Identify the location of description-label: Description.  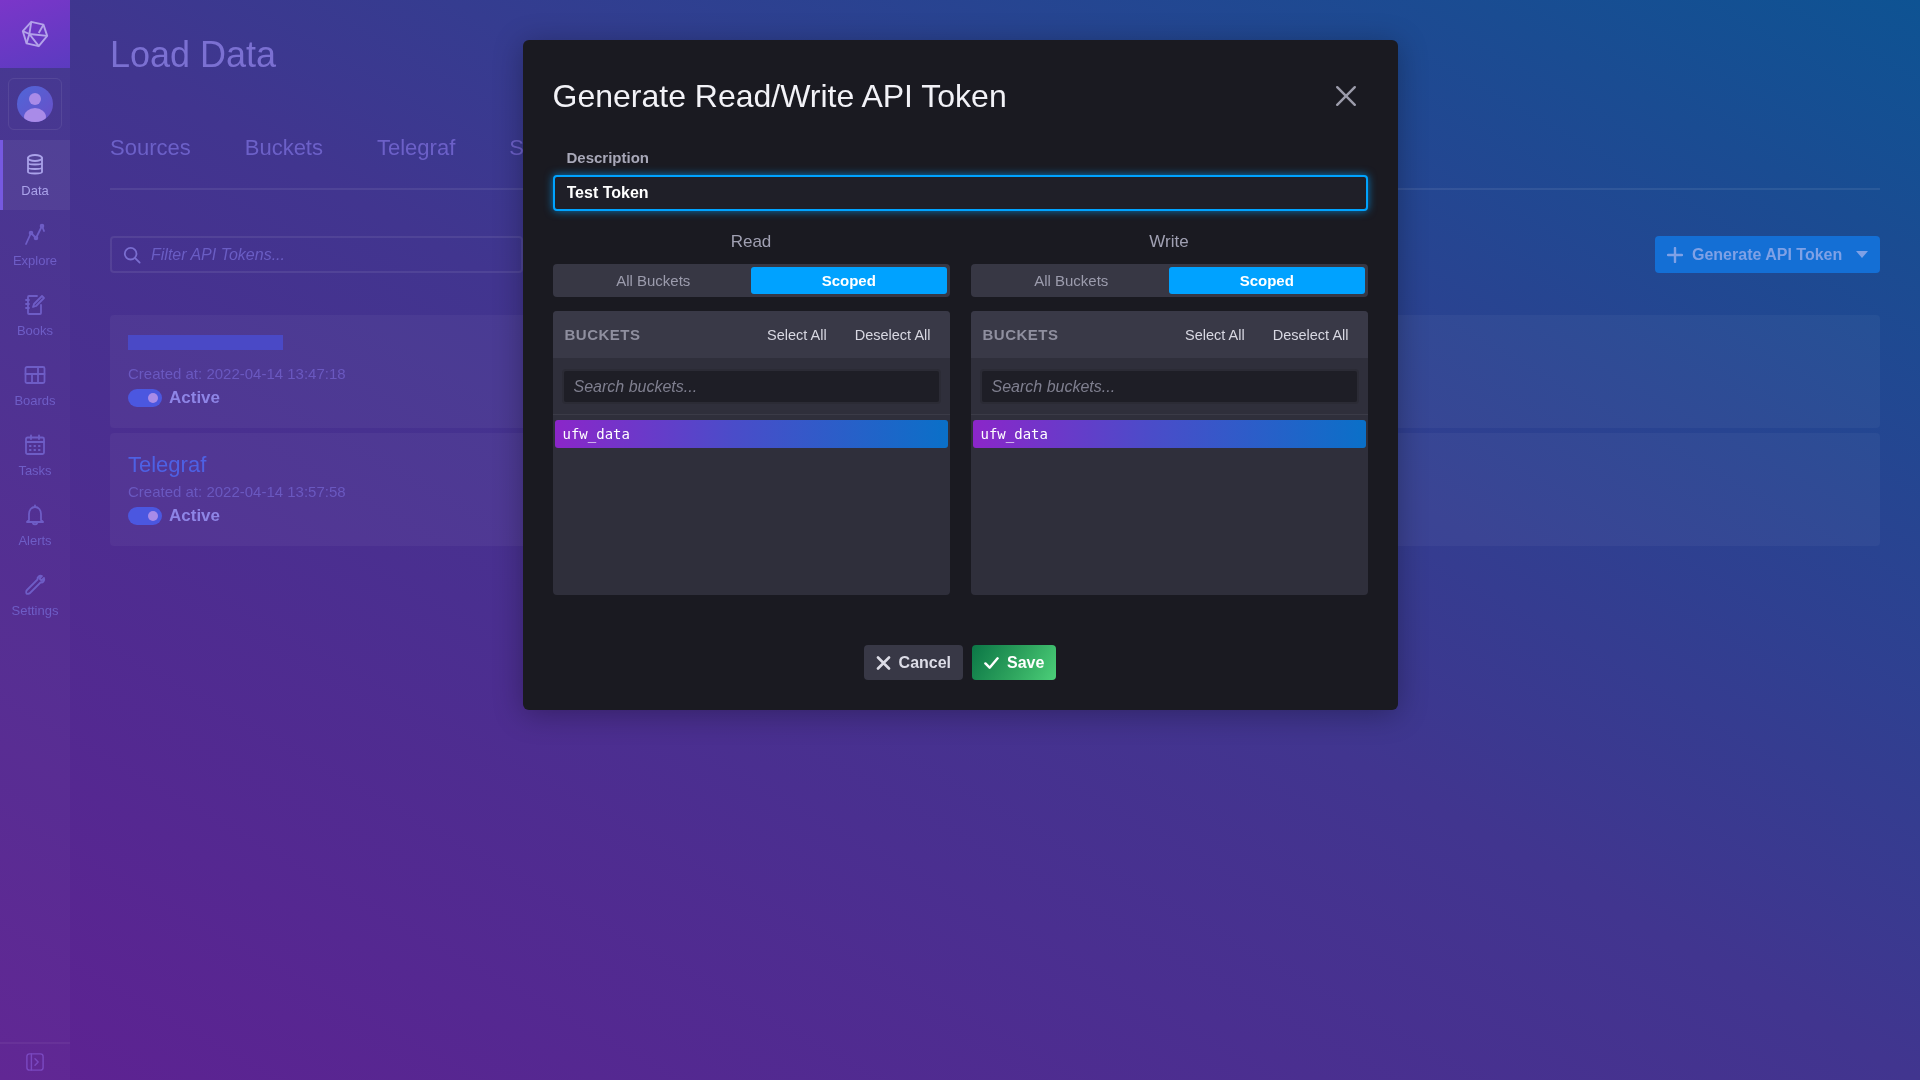
(607, 158).